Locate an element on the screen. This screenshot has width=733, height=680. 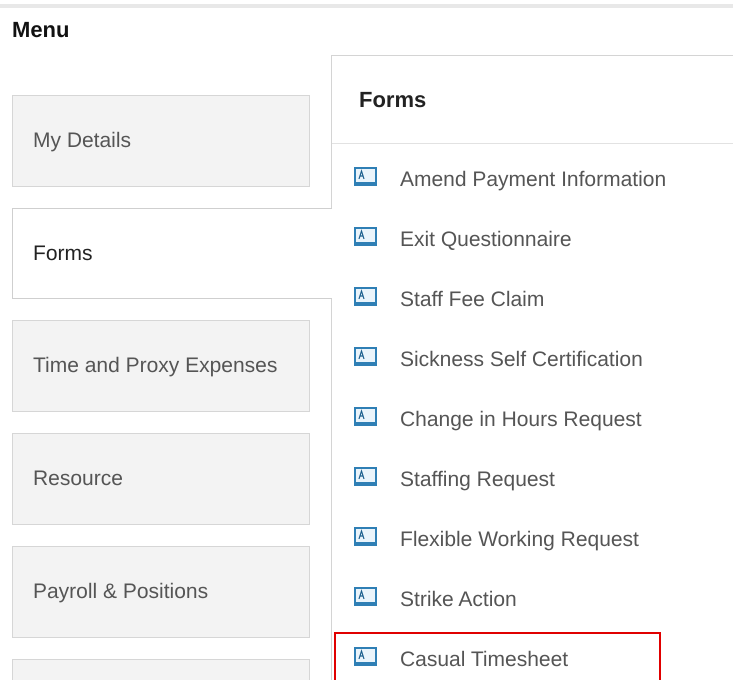
form-link: Change in Hours Request is located at coordinates (492, 419).